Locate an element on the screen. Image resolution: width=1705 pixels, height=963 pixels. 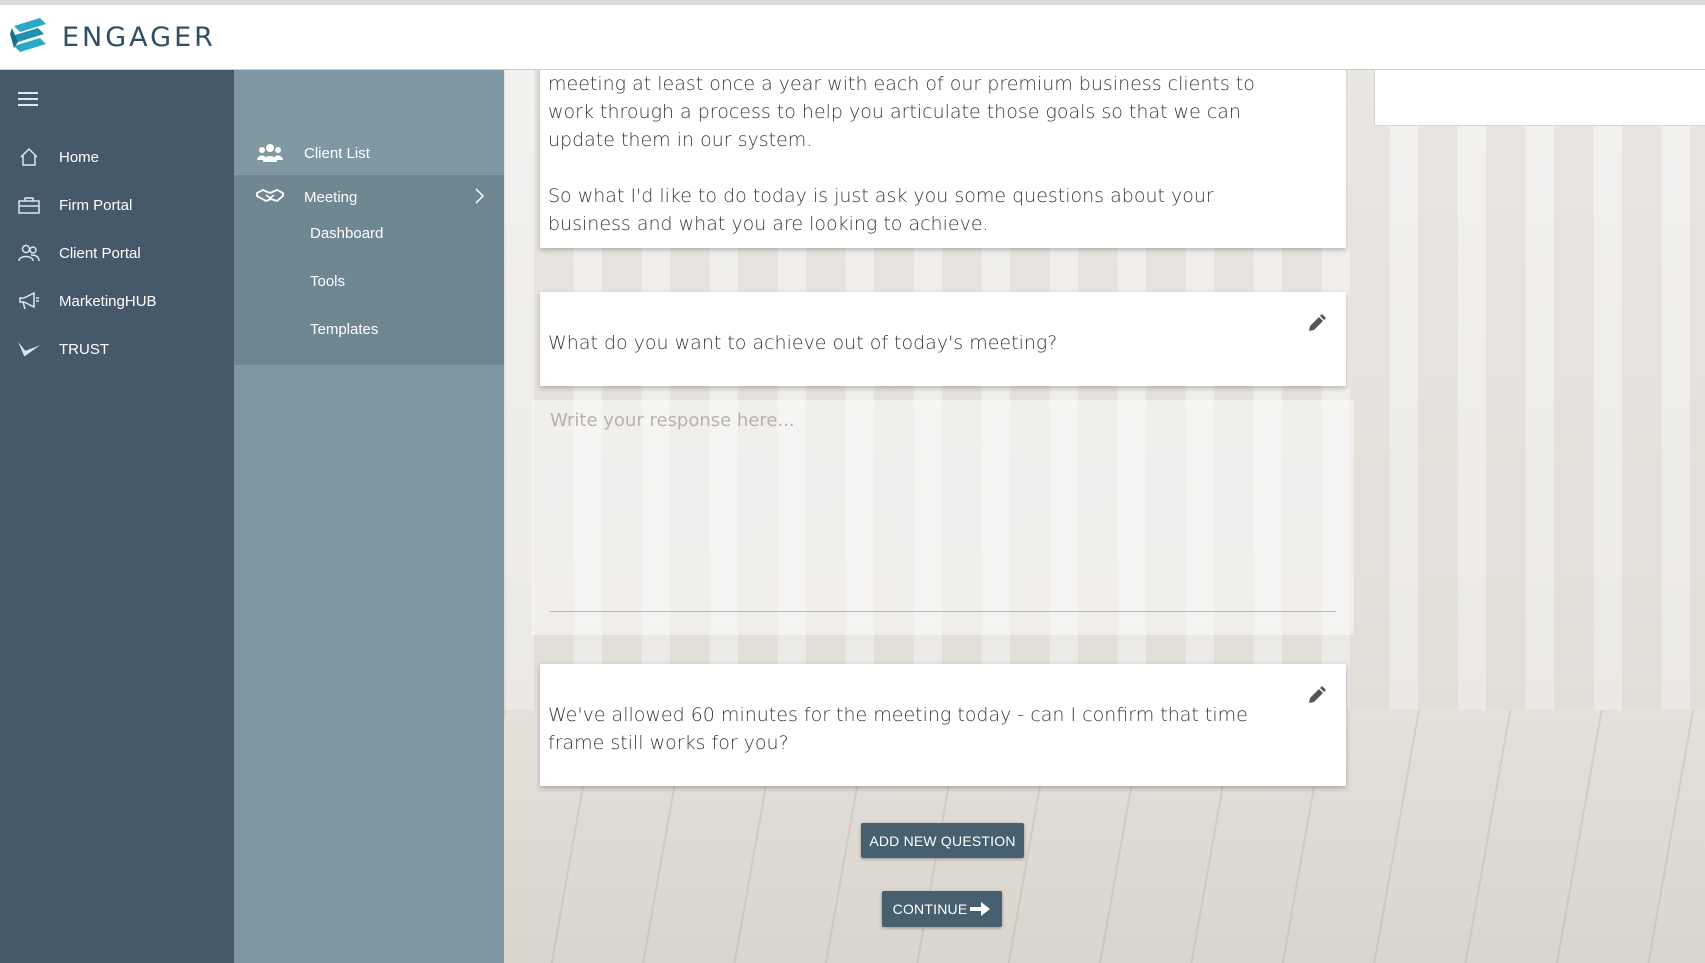
users-icon is located at coordinates (29, 253).